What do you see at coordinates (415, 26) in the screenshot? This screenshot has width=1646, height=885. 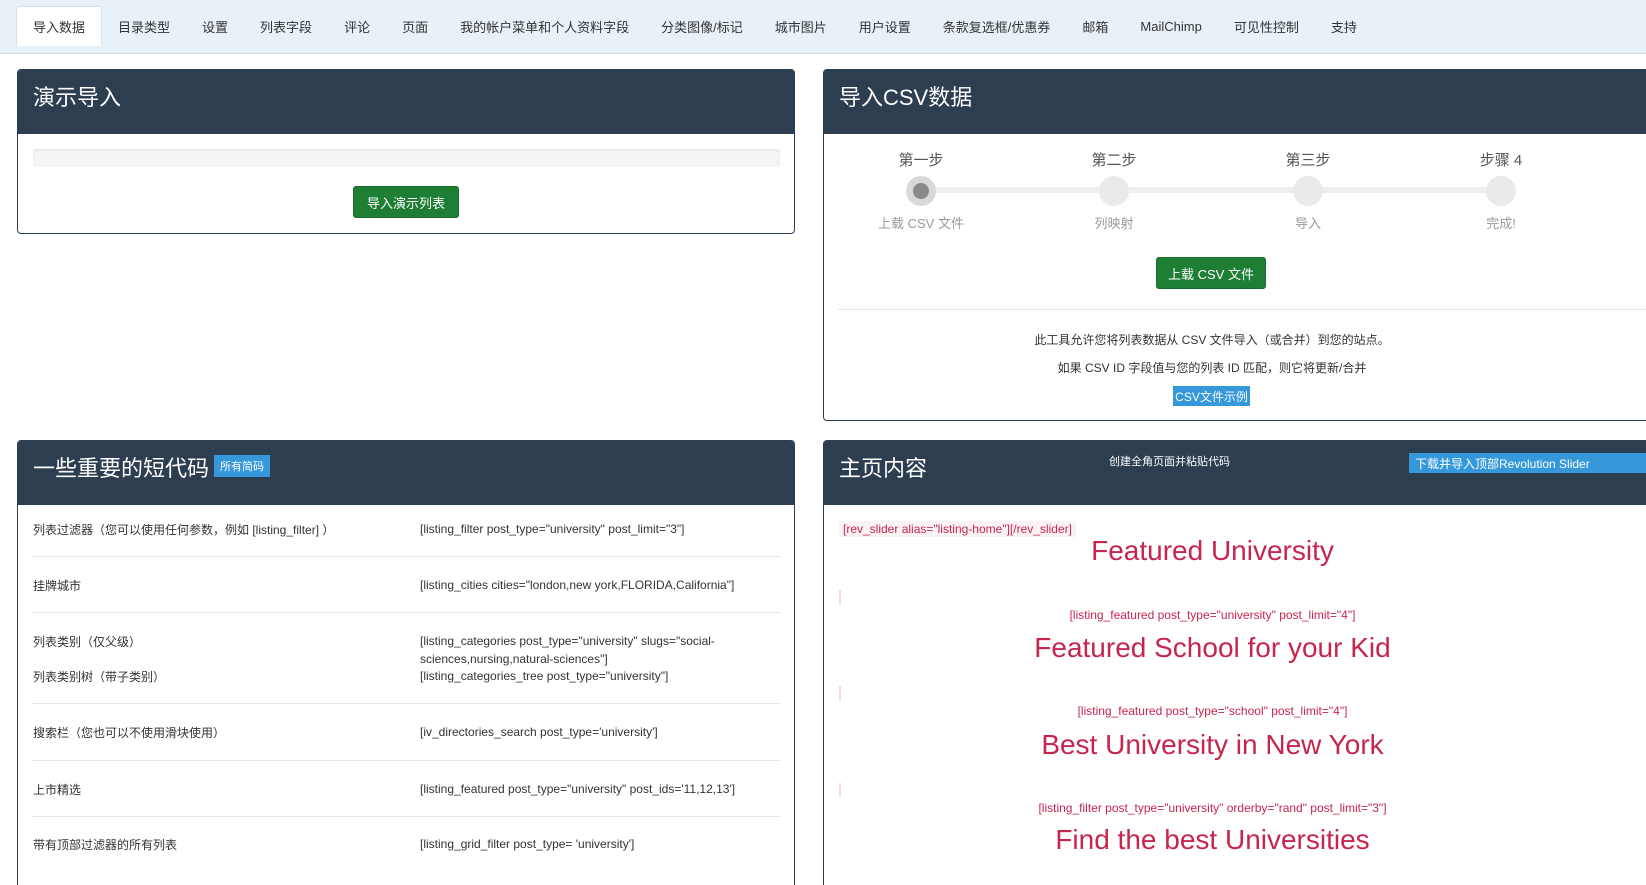 I see `tab-pages: 页面` at bounding box center [415, 26].